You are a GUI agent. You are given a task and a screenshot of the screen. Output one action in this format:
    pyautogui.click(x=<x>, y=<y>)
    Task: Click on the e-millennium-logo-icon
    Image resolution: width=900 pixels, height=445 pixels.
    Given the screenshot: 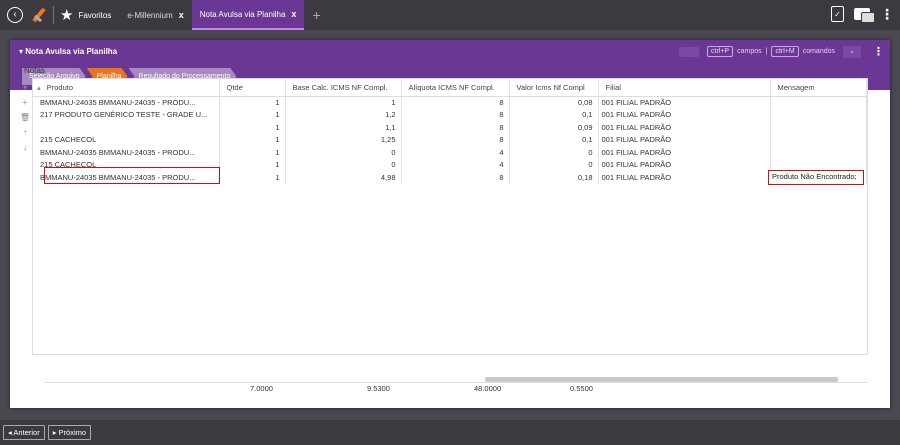 What is the action you would take?
    pyautogui.click(x=39, y=15)
    